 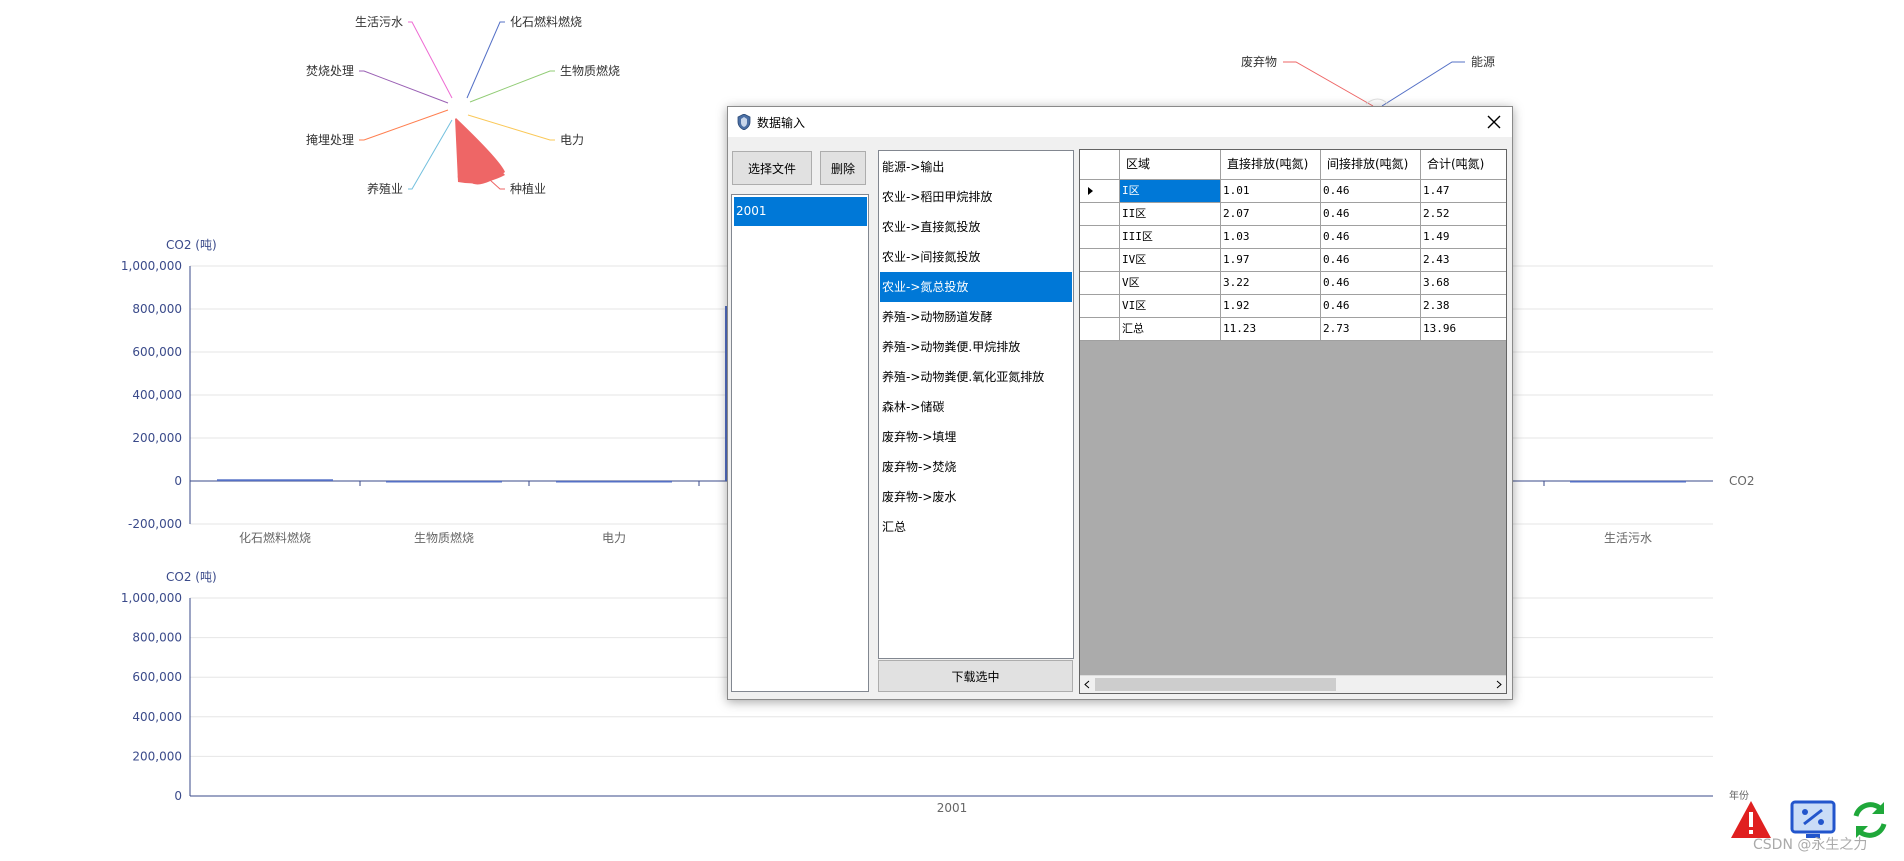 What do you see at coordinates (1170, 260) in the screenshot?
I see `grid-cell: IV区` at bounding box center [1170, 260].